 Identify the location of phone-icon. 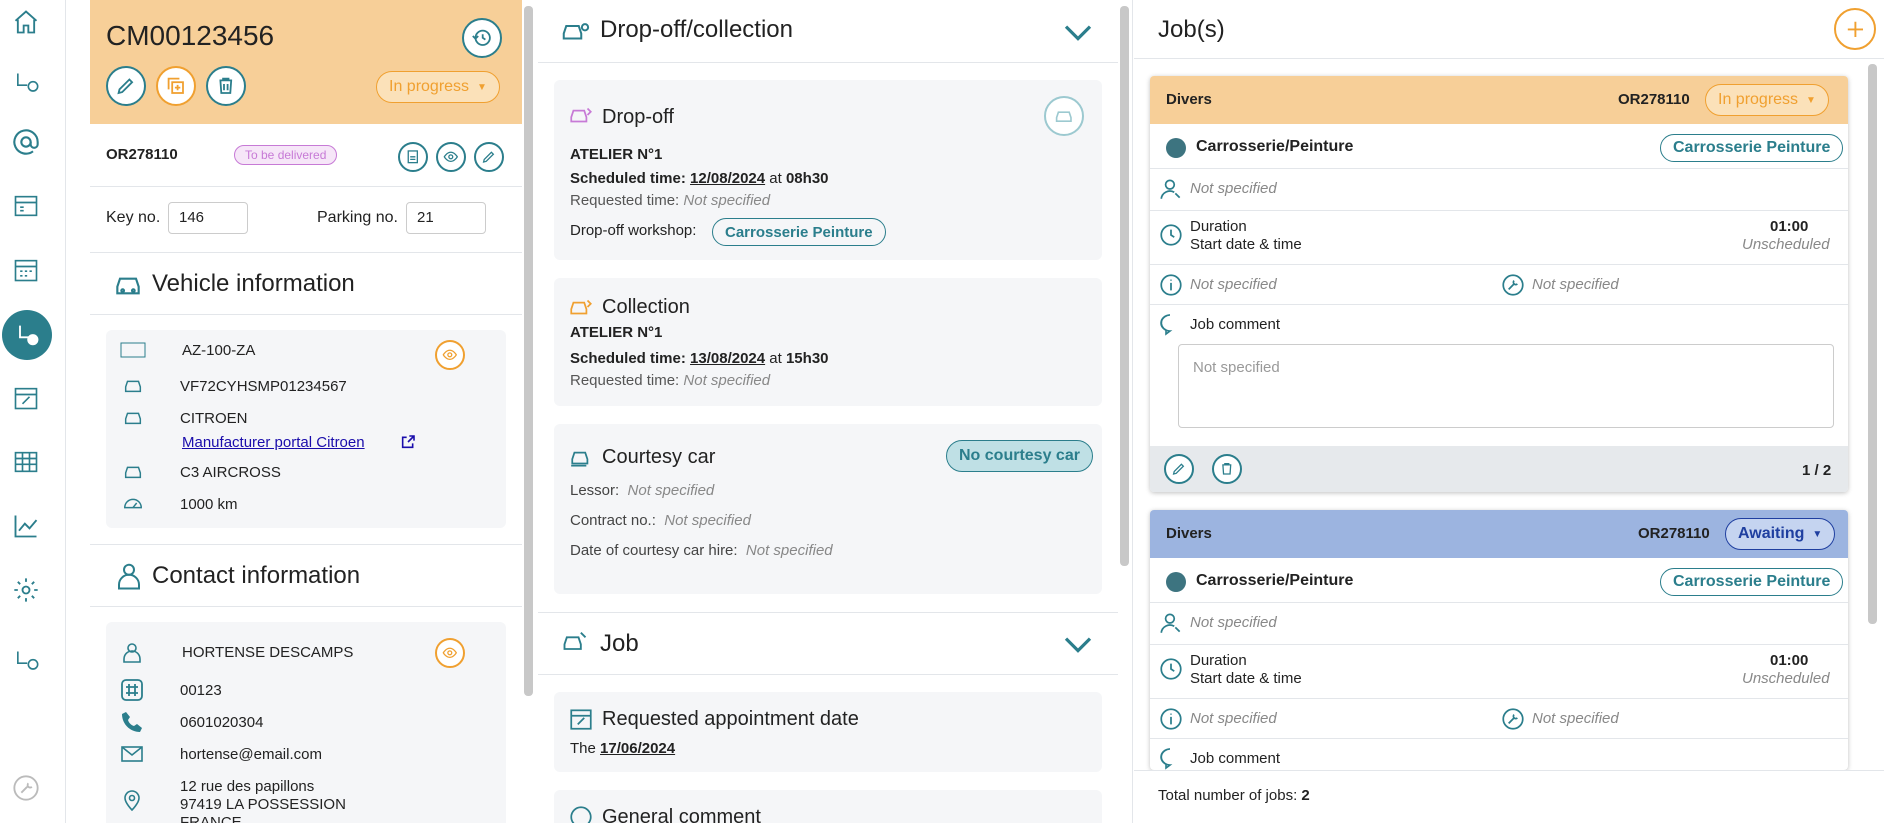
(132, 722).